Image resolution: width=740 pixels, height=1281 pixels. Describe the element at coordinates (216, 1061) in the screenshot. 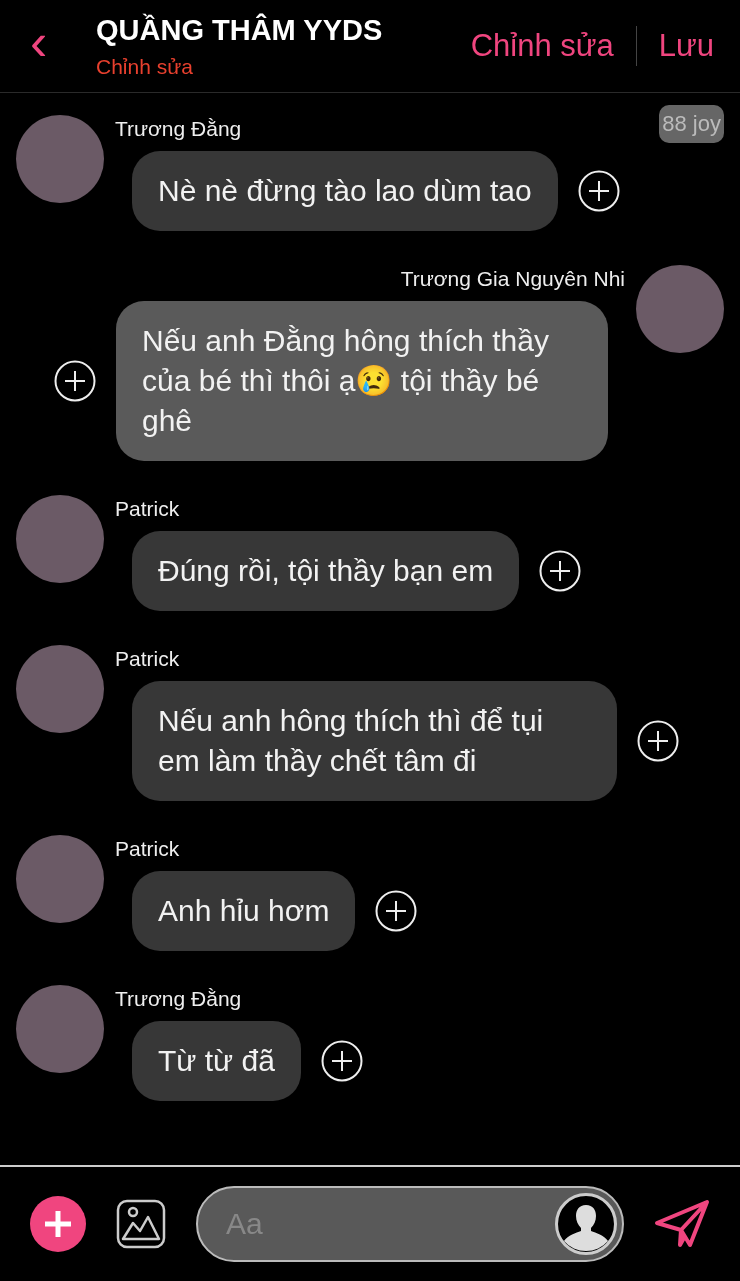

I see `message-bubble: Từ từ đã` at that location.